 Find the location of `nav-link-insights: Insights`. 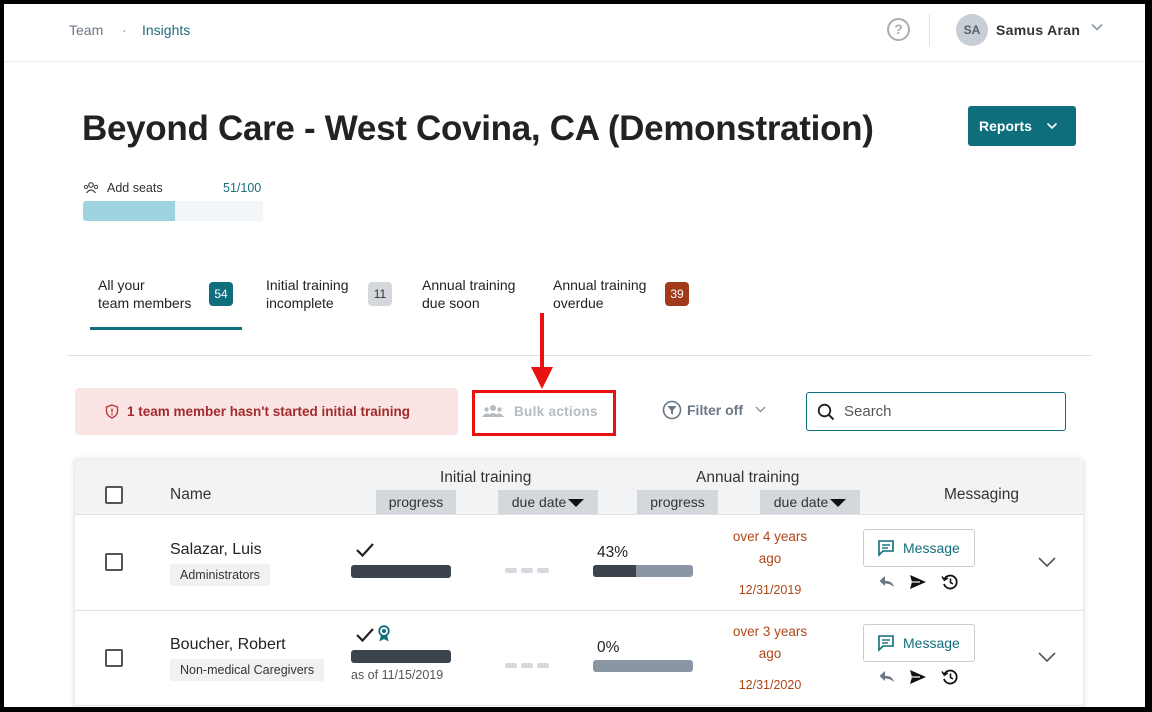

nav-link-insights: Insights is located at coordinates (166, 30).